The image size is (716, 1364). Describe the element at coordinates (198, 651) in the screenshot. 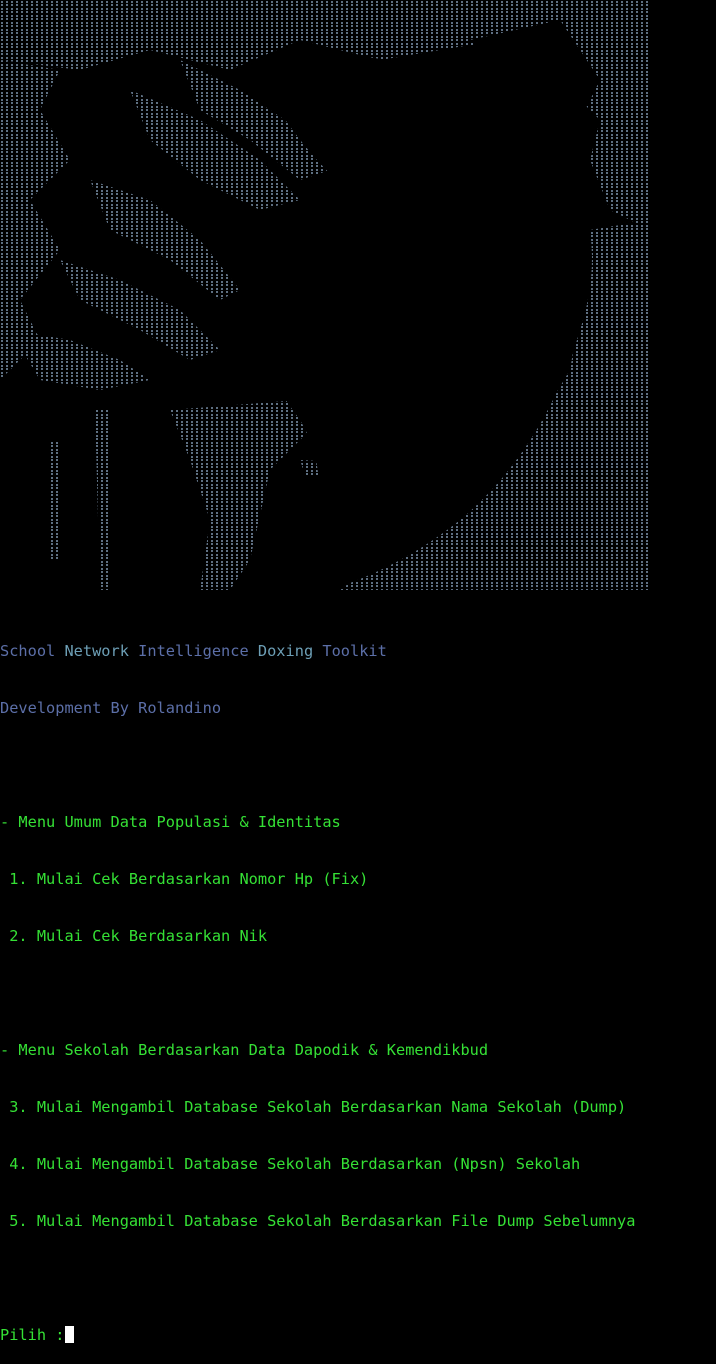

I see `banner-word: Intelligence` at that location.